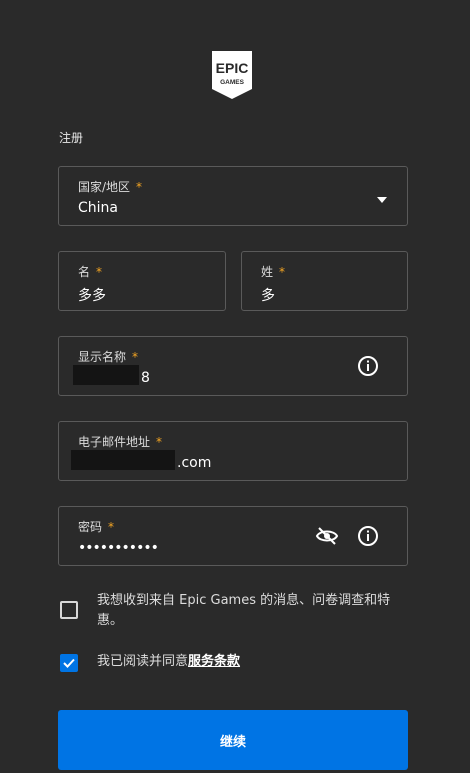 This screenshot has height=773, width=470. Describe the element at coordinates (244, 610) in the screenshot. I see `newsletter-label: 我想收到来自 Epic Games 的消息、问卷调查和特惠。` at that location.